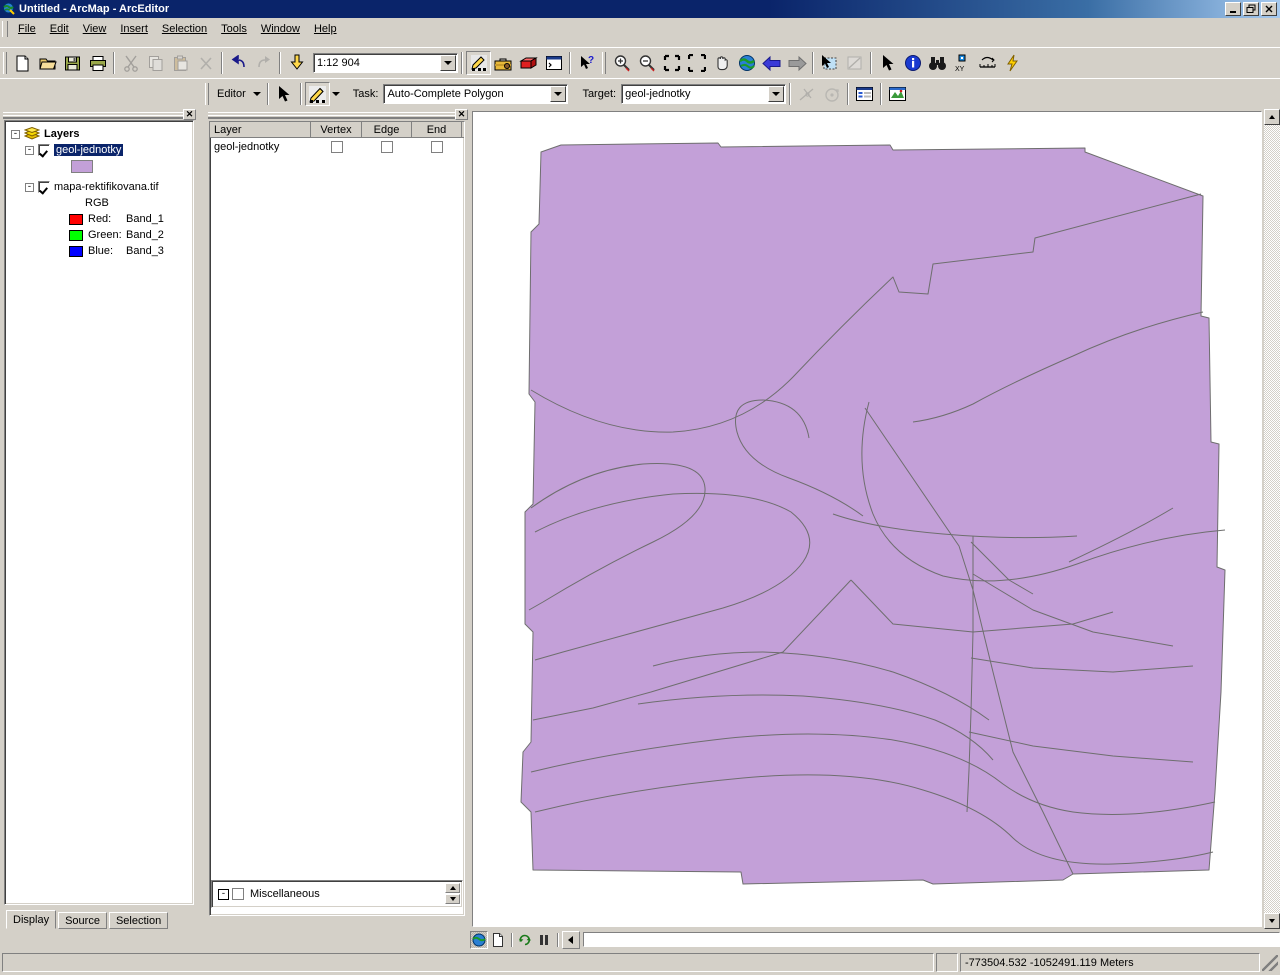 Image resolution: width=1280 pixels, height=975 pixels. I want to click on editor-toolbar-icon, so click(478, 63).